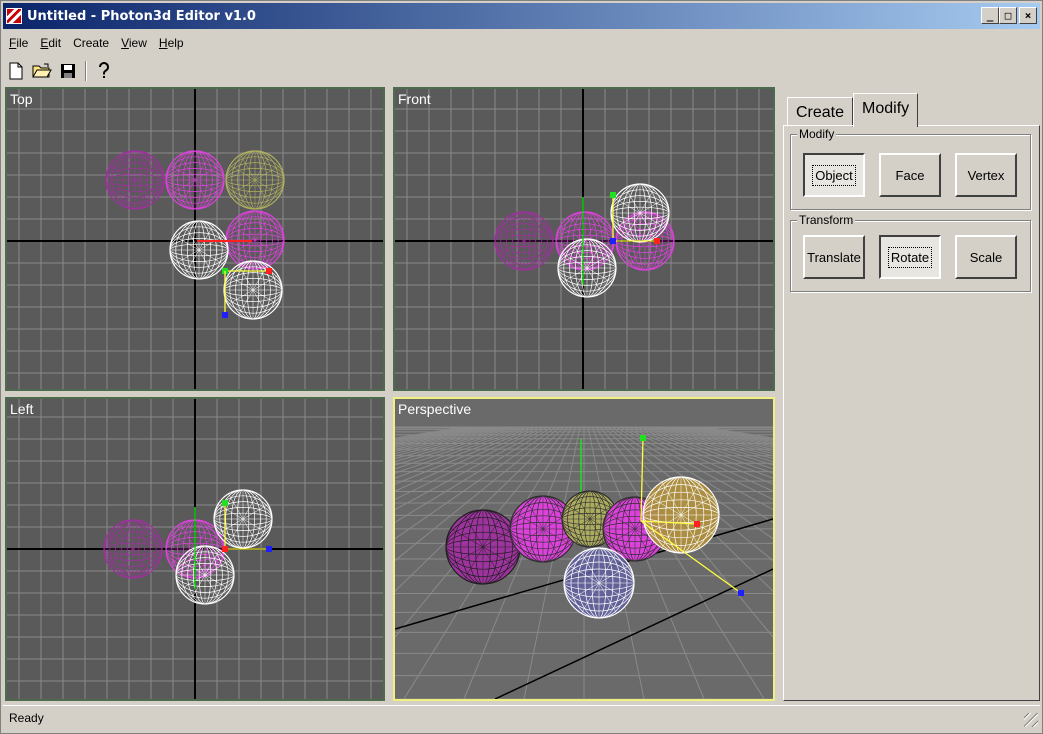  I want to click on title-bar: Untitled - Photon3d Editor v1.0 _ □ ×, so click(521, 16).